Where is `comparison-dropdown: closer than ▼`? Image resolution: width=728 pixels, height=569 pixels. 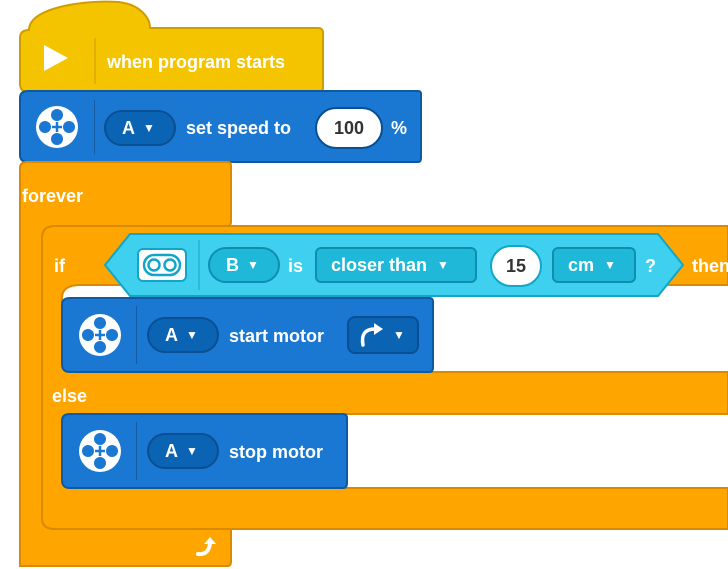
comparison-dropdown: closer than ▼ is located at coordinates (396, 265).